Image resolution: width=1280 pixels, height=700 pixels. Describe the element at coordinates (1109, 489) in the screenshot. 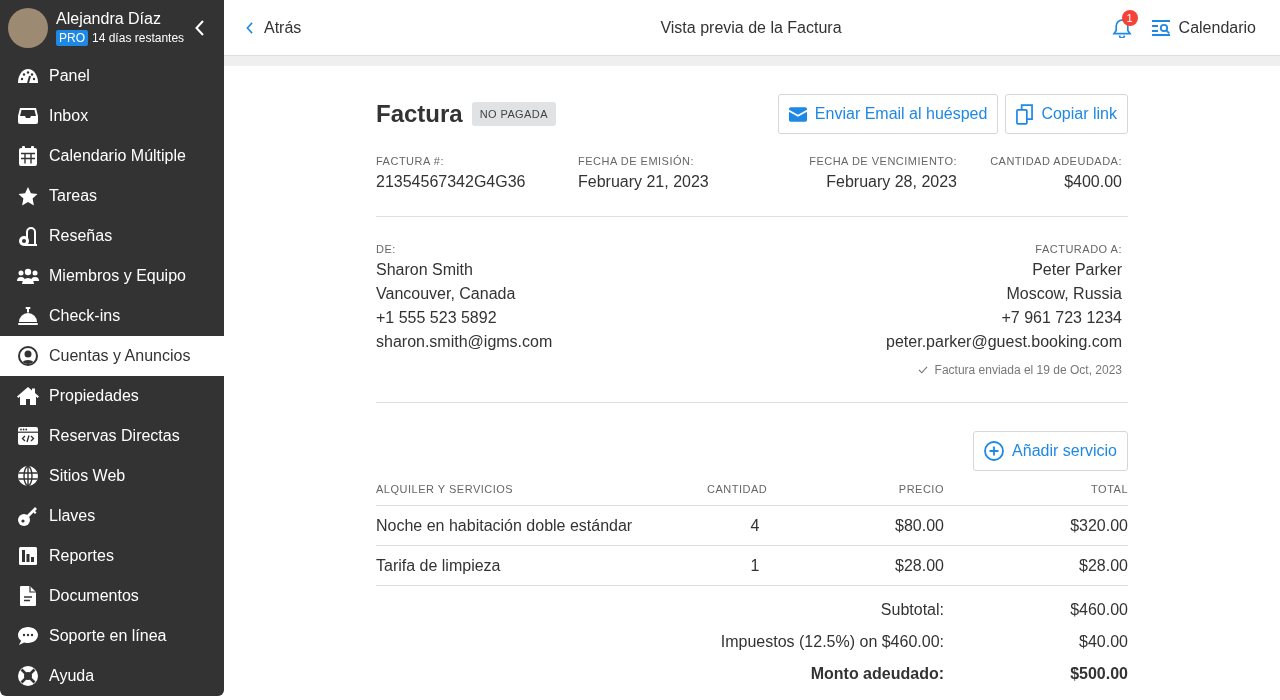

I see `column-header: TOTAL` at that location.